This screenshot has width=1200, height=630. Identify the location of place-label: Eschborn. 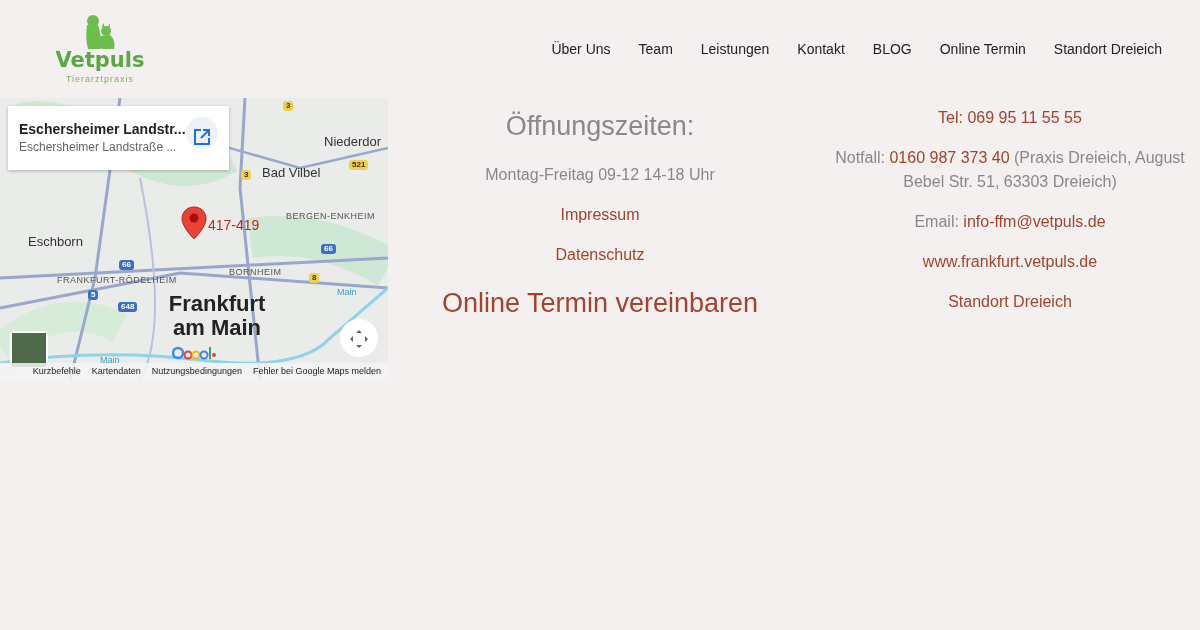
(55, 241).